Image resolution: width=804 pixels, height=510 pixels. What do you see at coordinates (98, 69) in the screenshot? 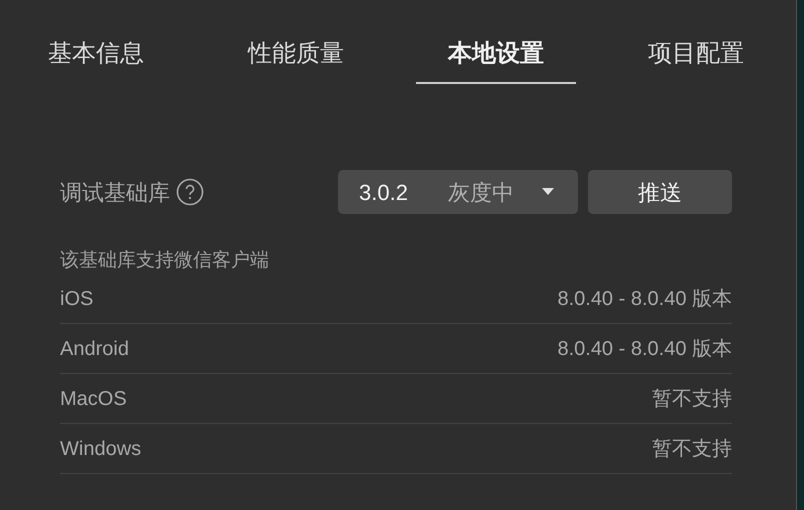
I see `tab: 基本信息` at bounding box center [98, 69].